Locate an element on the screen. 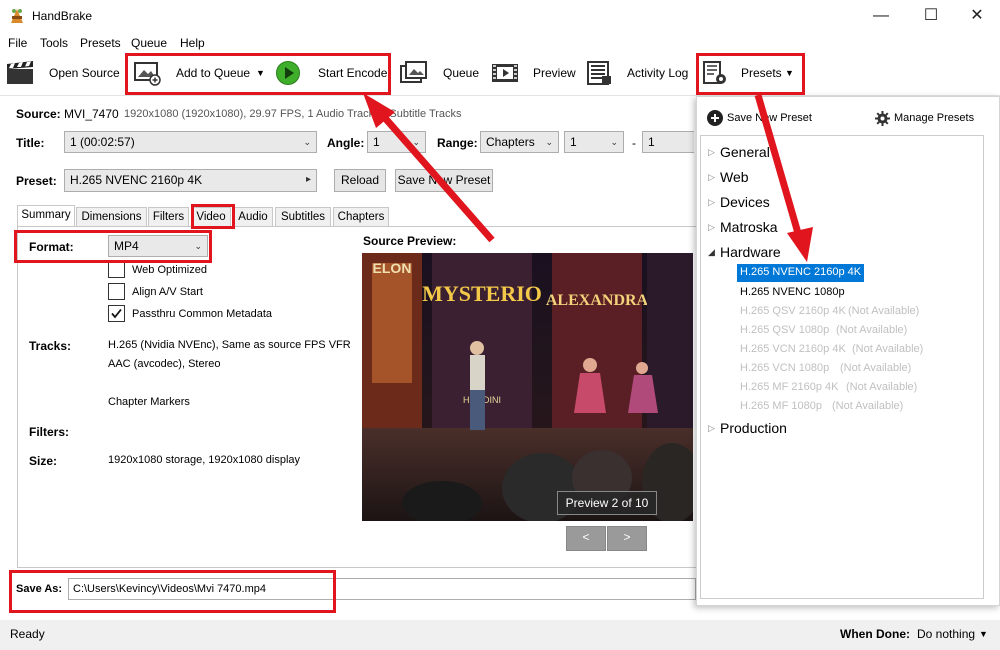 This screenshot has height=650, width=1000. preview-caption: Preview 2 of 10 is located at coordinates (607, 503).